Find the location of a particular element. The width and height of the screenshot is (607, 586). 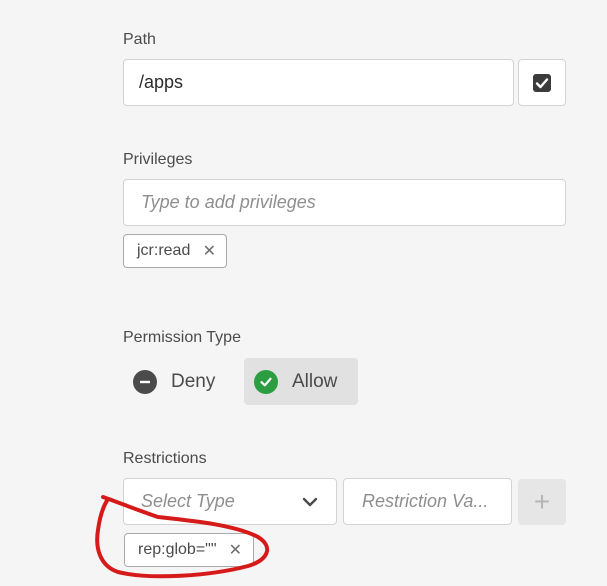

check-circle-icon is located at coordinates (266, 381).